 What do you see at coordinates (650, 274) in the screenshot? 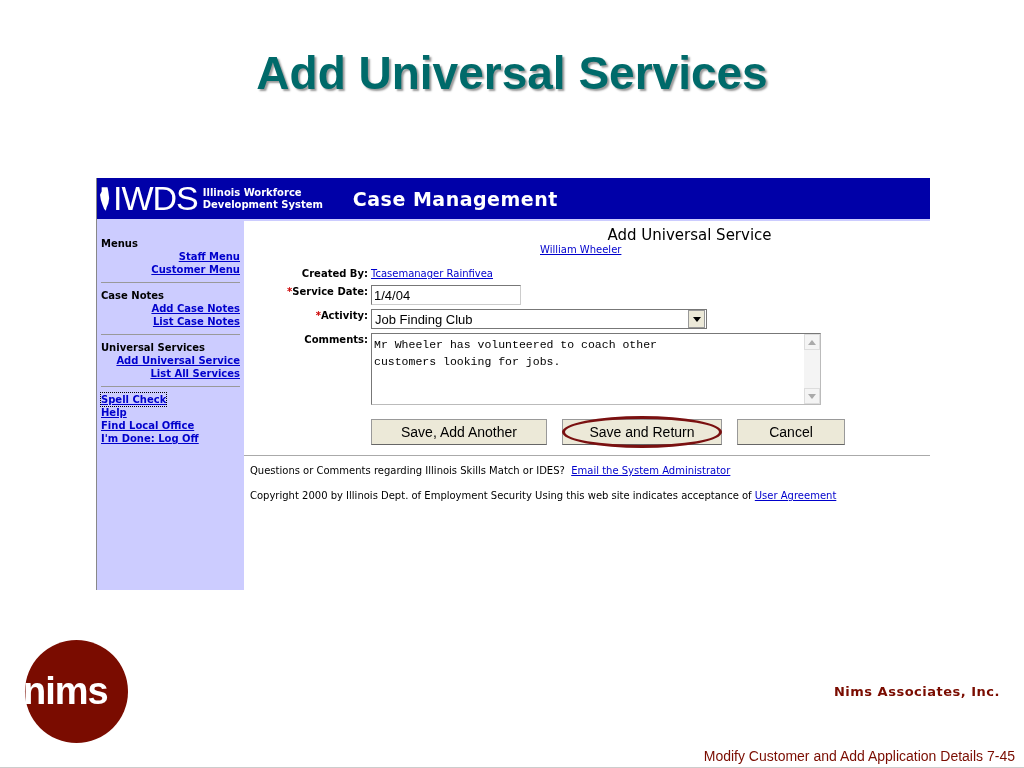
I see `creator-link: Tcasemanager Rainfivea` at bounding box center [650, 274].